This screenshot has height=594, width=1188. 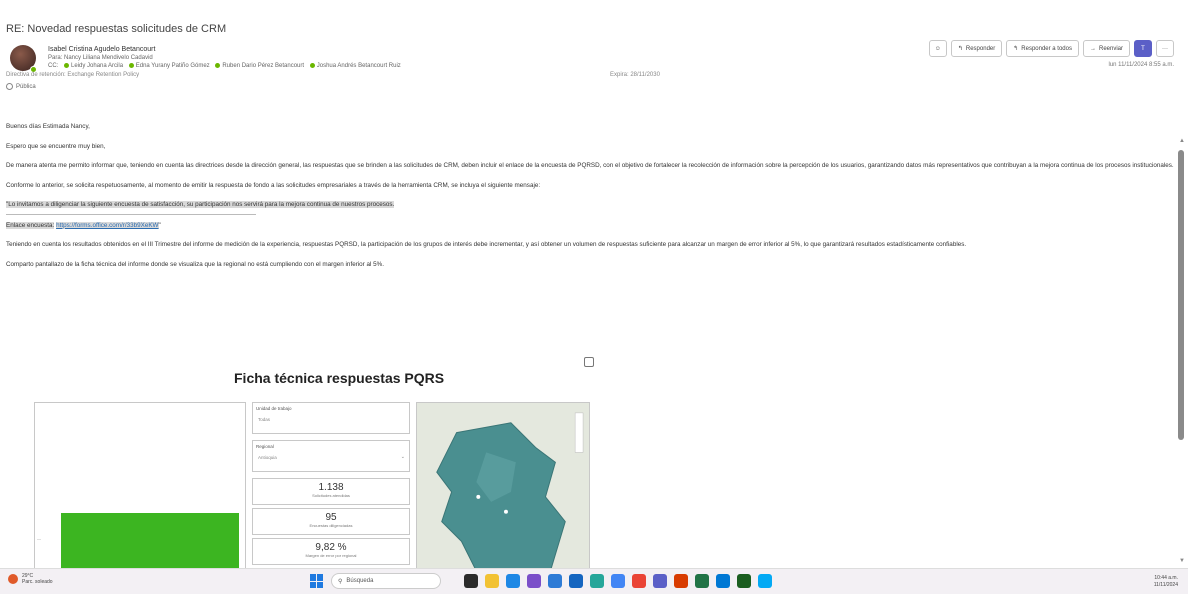 I want to click on edge-icon, so click(x=597, y=581).